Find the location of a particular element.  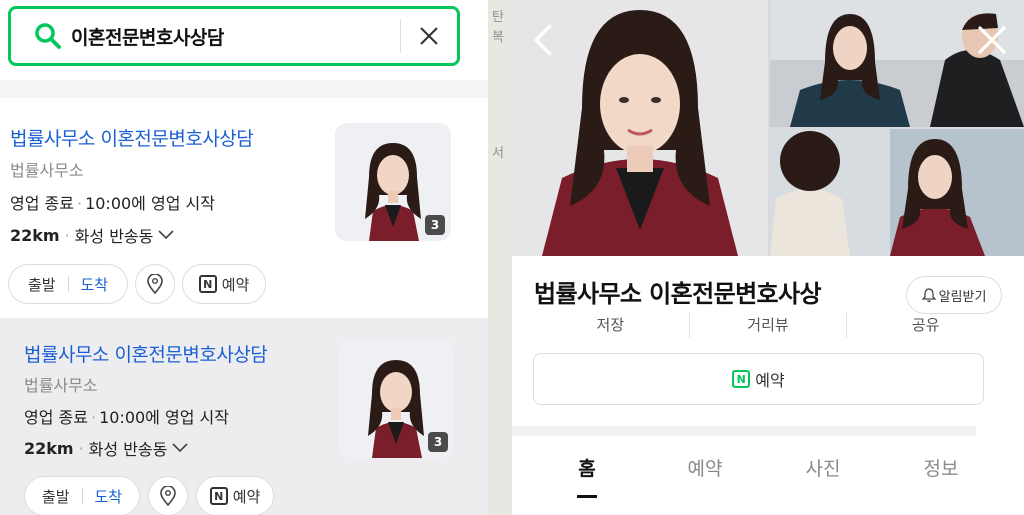

back-button is located at coordinates (544, 40).